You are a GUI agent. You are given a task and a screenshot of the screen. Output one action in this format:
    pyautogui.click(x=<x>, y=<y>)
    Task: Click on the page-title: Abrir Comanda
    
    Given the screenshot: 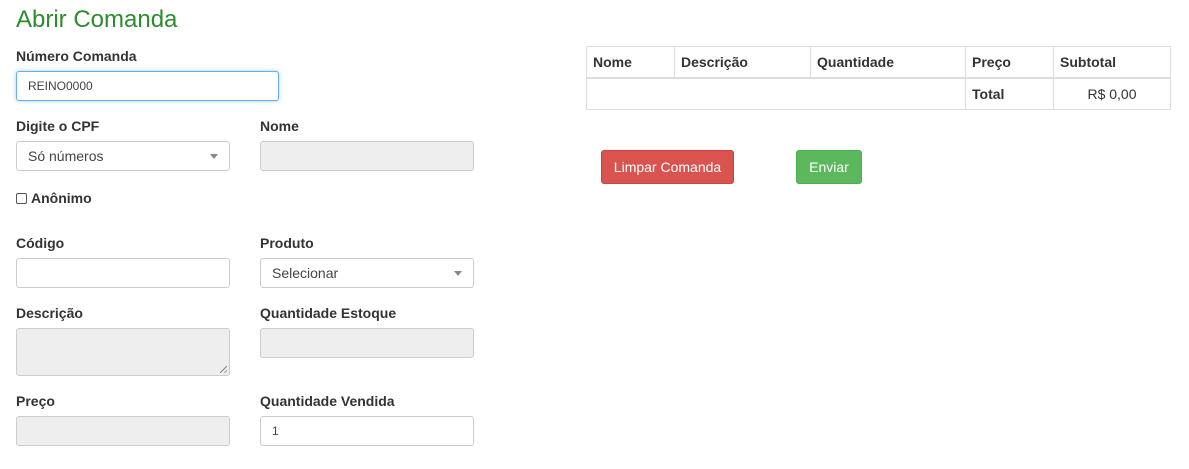 What is the action you would take?
    pyautogui.click(x=97, y=19)
    